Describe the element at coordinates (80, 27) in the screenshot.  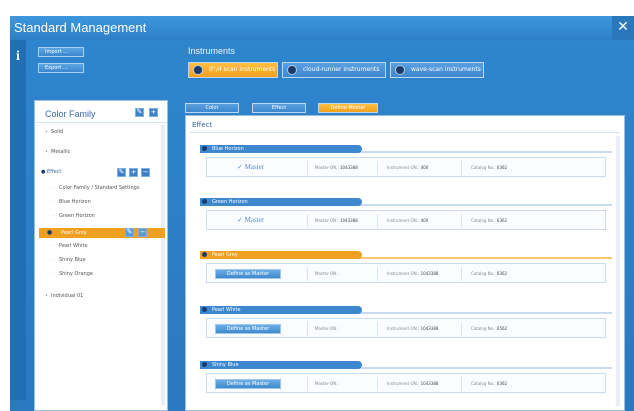
I see `app-title: Standard Management` at that location.